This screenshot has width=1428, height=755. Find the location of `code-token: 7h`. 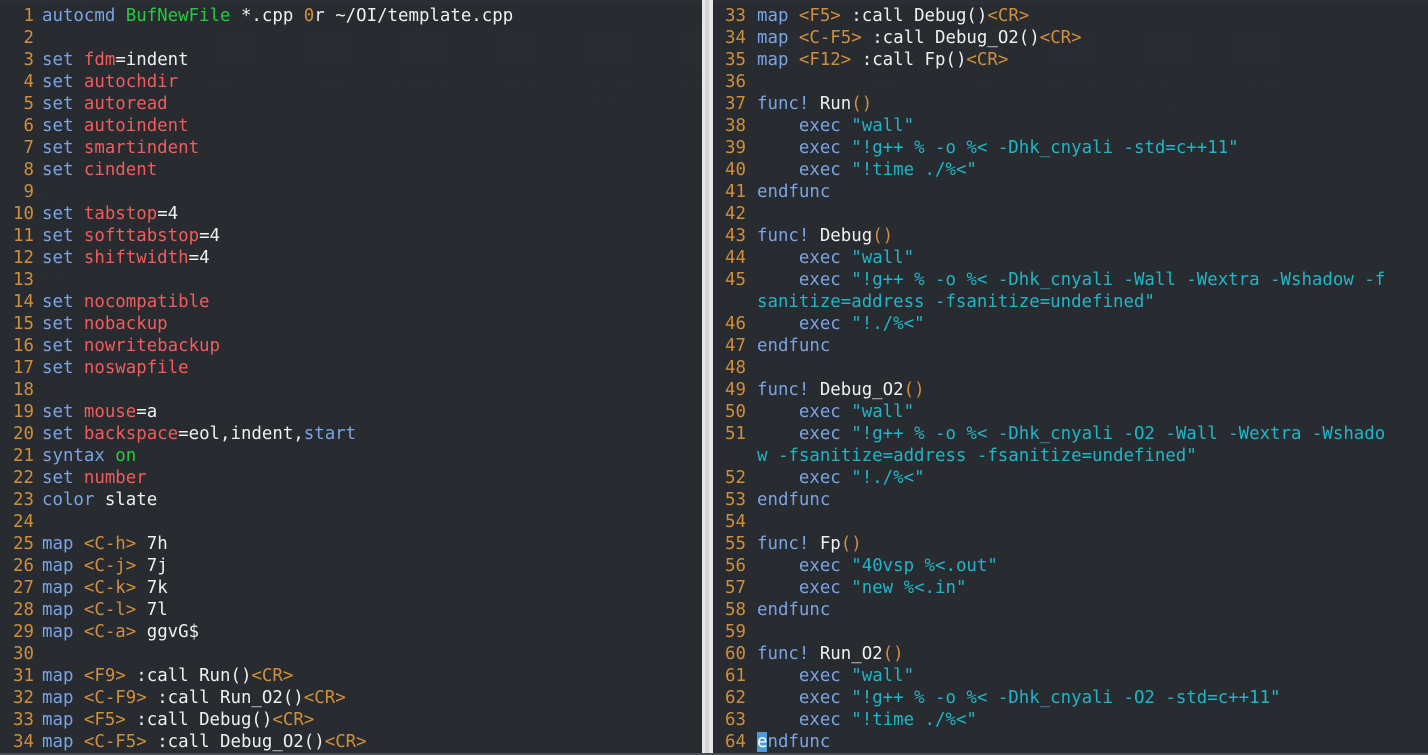

code-token: 7h is located at coordinates (152, 544).